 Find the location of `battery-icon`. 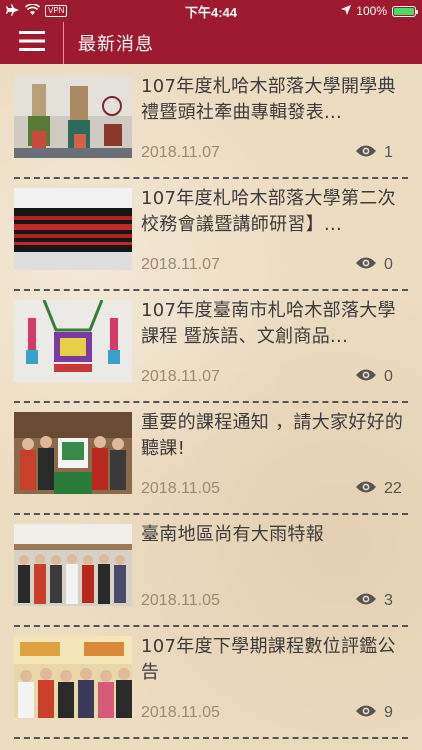

battery-icon is located at coordinates (405, 11).